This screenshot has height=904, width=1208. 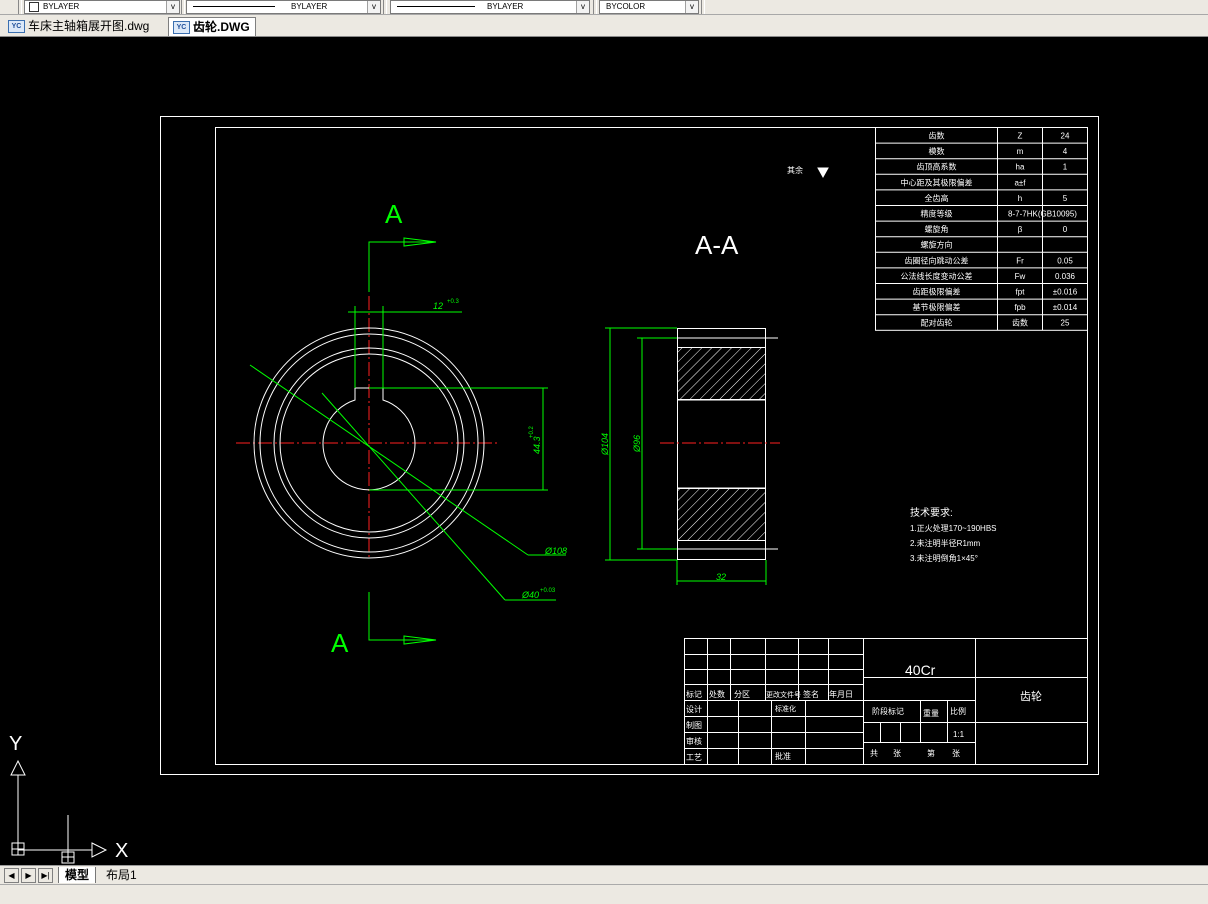 I want to click on keyway-width-tolerance: +0.3, so click(x=453, y=302).